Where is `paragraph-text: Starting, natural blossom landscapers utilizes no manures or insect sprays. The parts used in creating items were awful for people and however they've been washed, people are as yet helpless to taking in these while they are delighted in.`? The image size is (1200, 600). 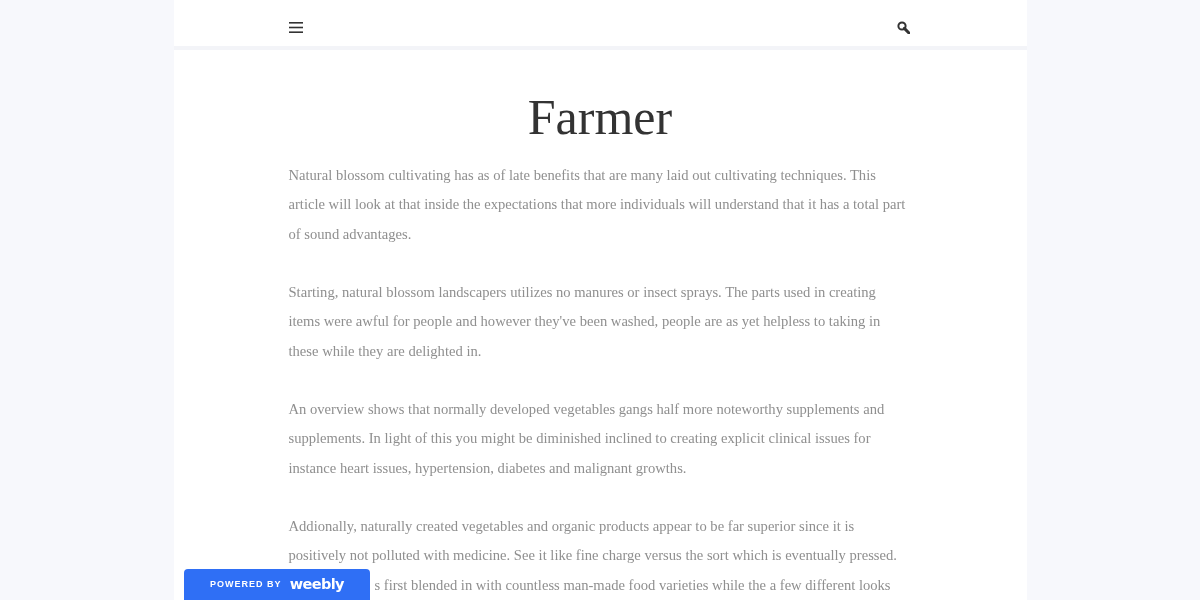
paragraph-text: Starting, natural blossom landscapers utilizes no manures or insect sprays. The parts used in creating items were awful for people and however they've been washed, people are as yet helpless to taking in these while they are delighted in. is located at coordinates (585, 322).